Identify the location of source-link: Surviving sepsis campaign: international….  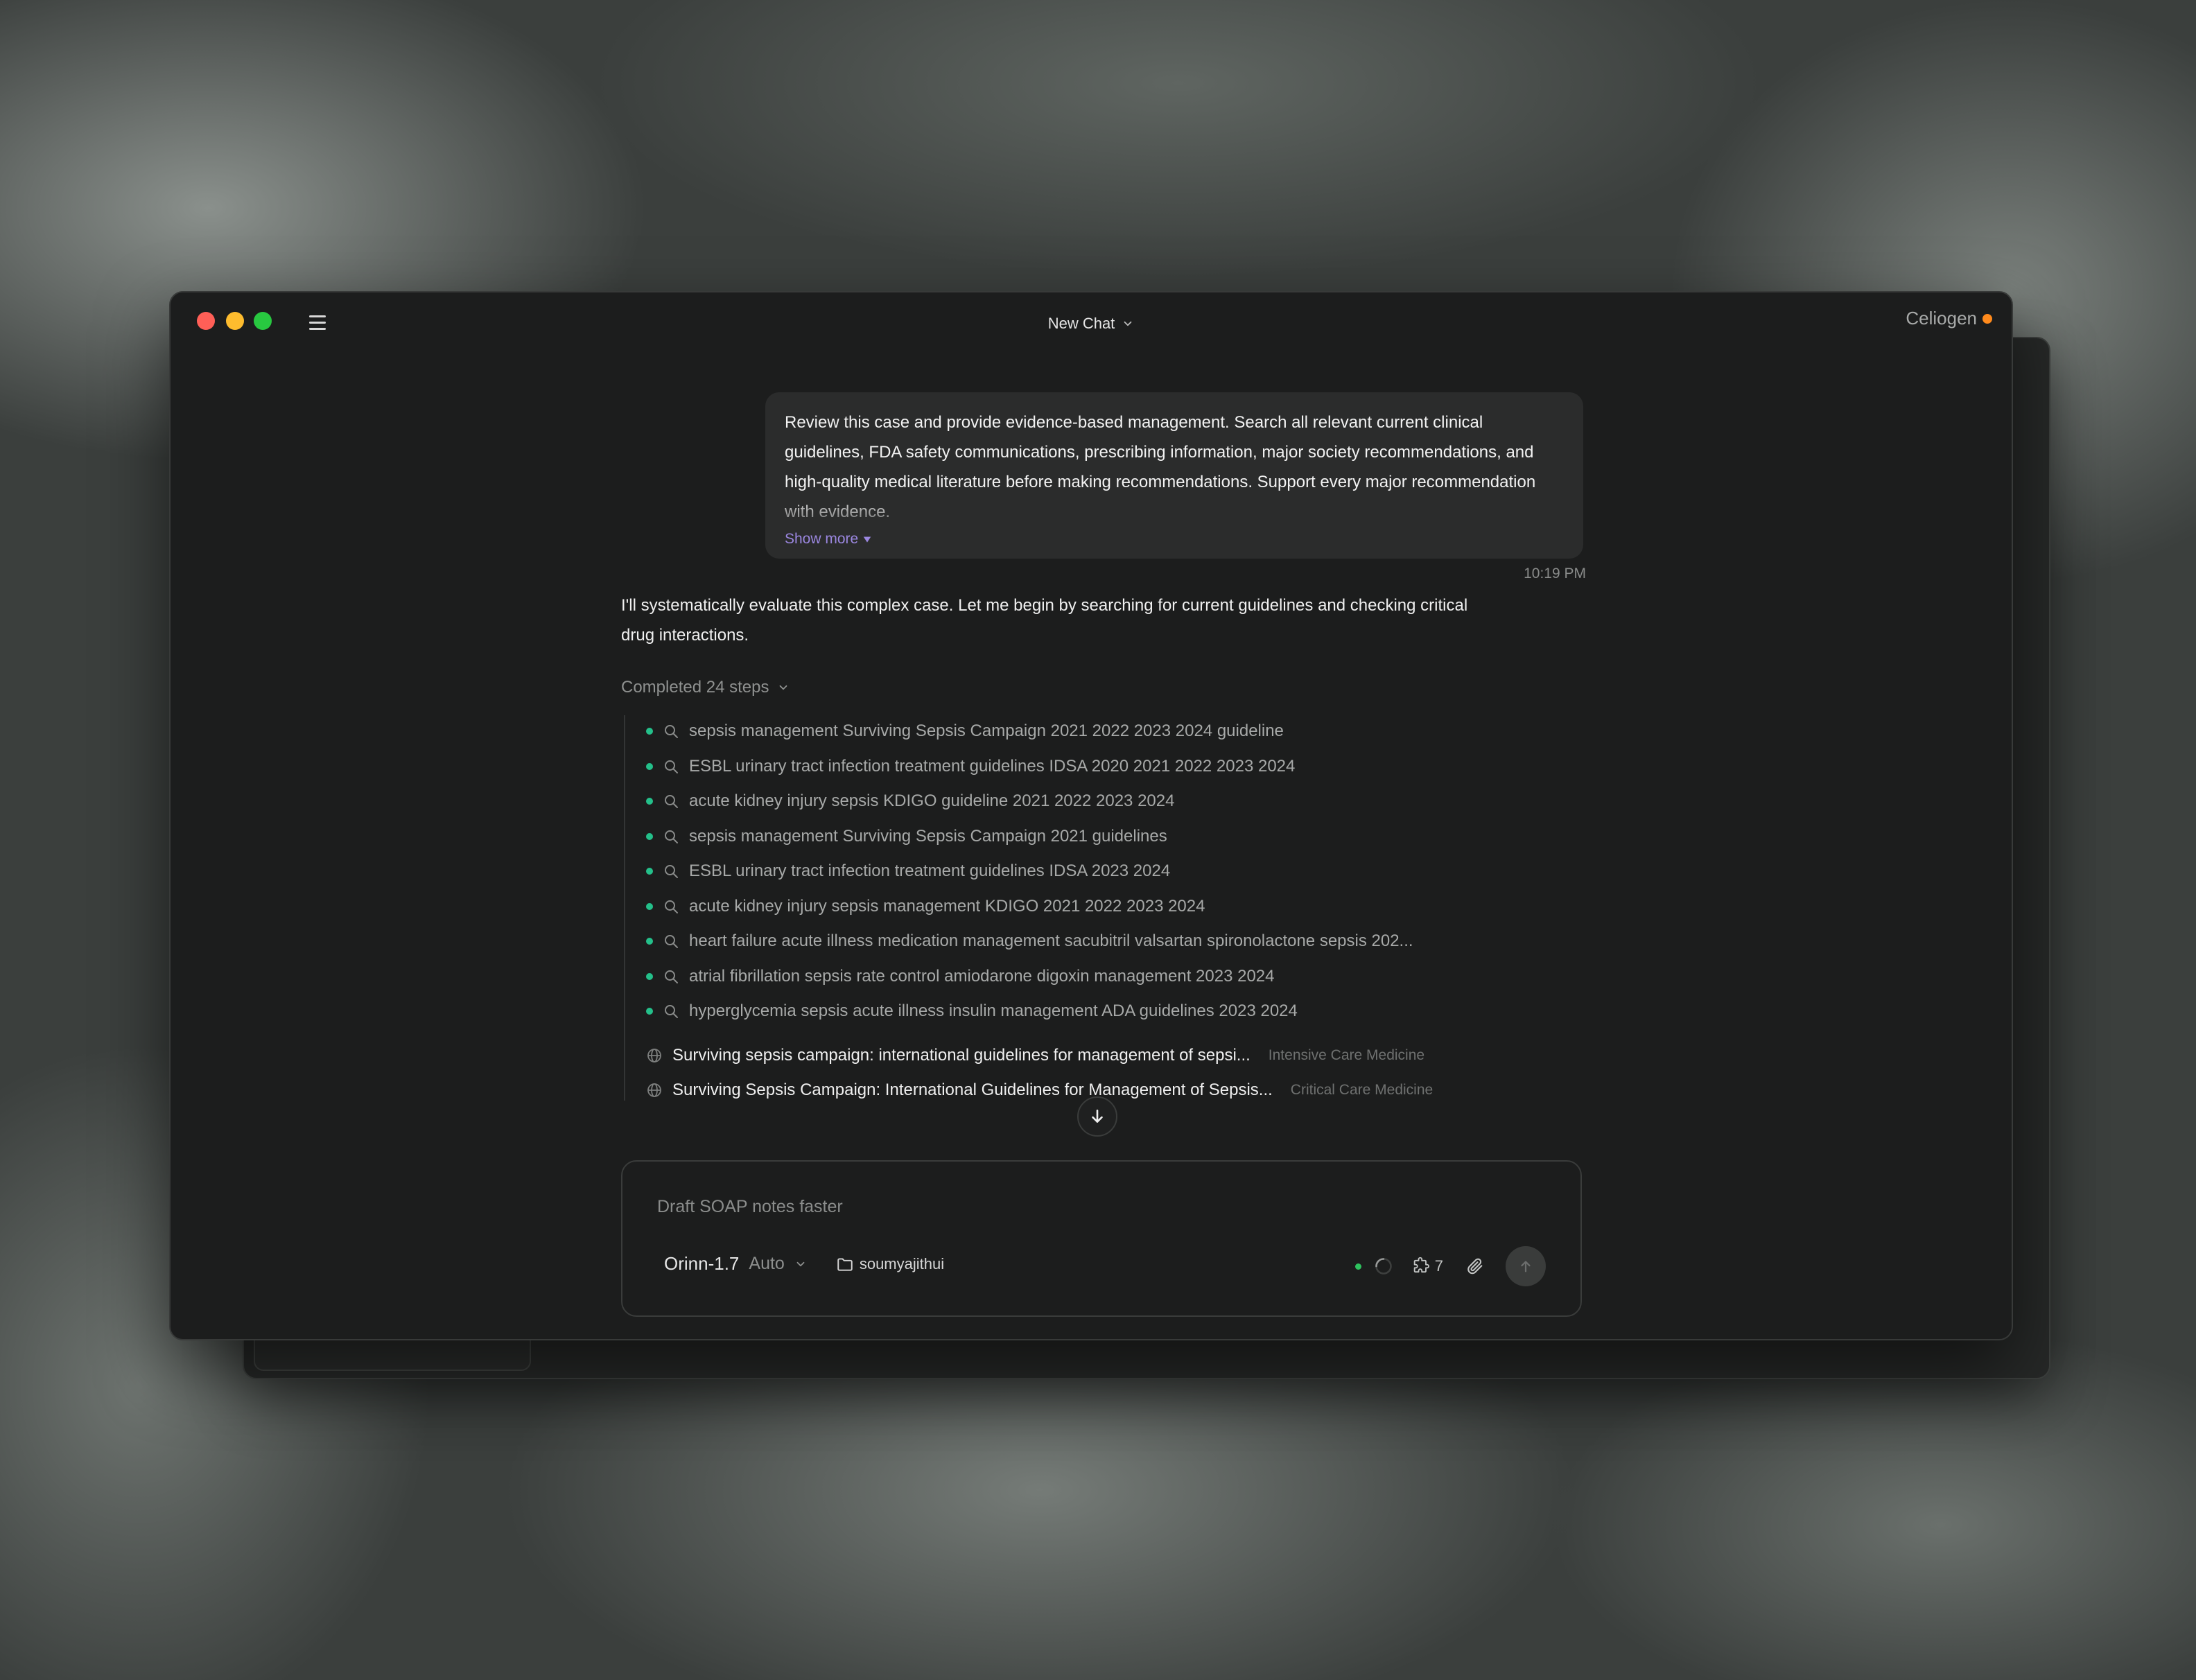
(1040, 1055).